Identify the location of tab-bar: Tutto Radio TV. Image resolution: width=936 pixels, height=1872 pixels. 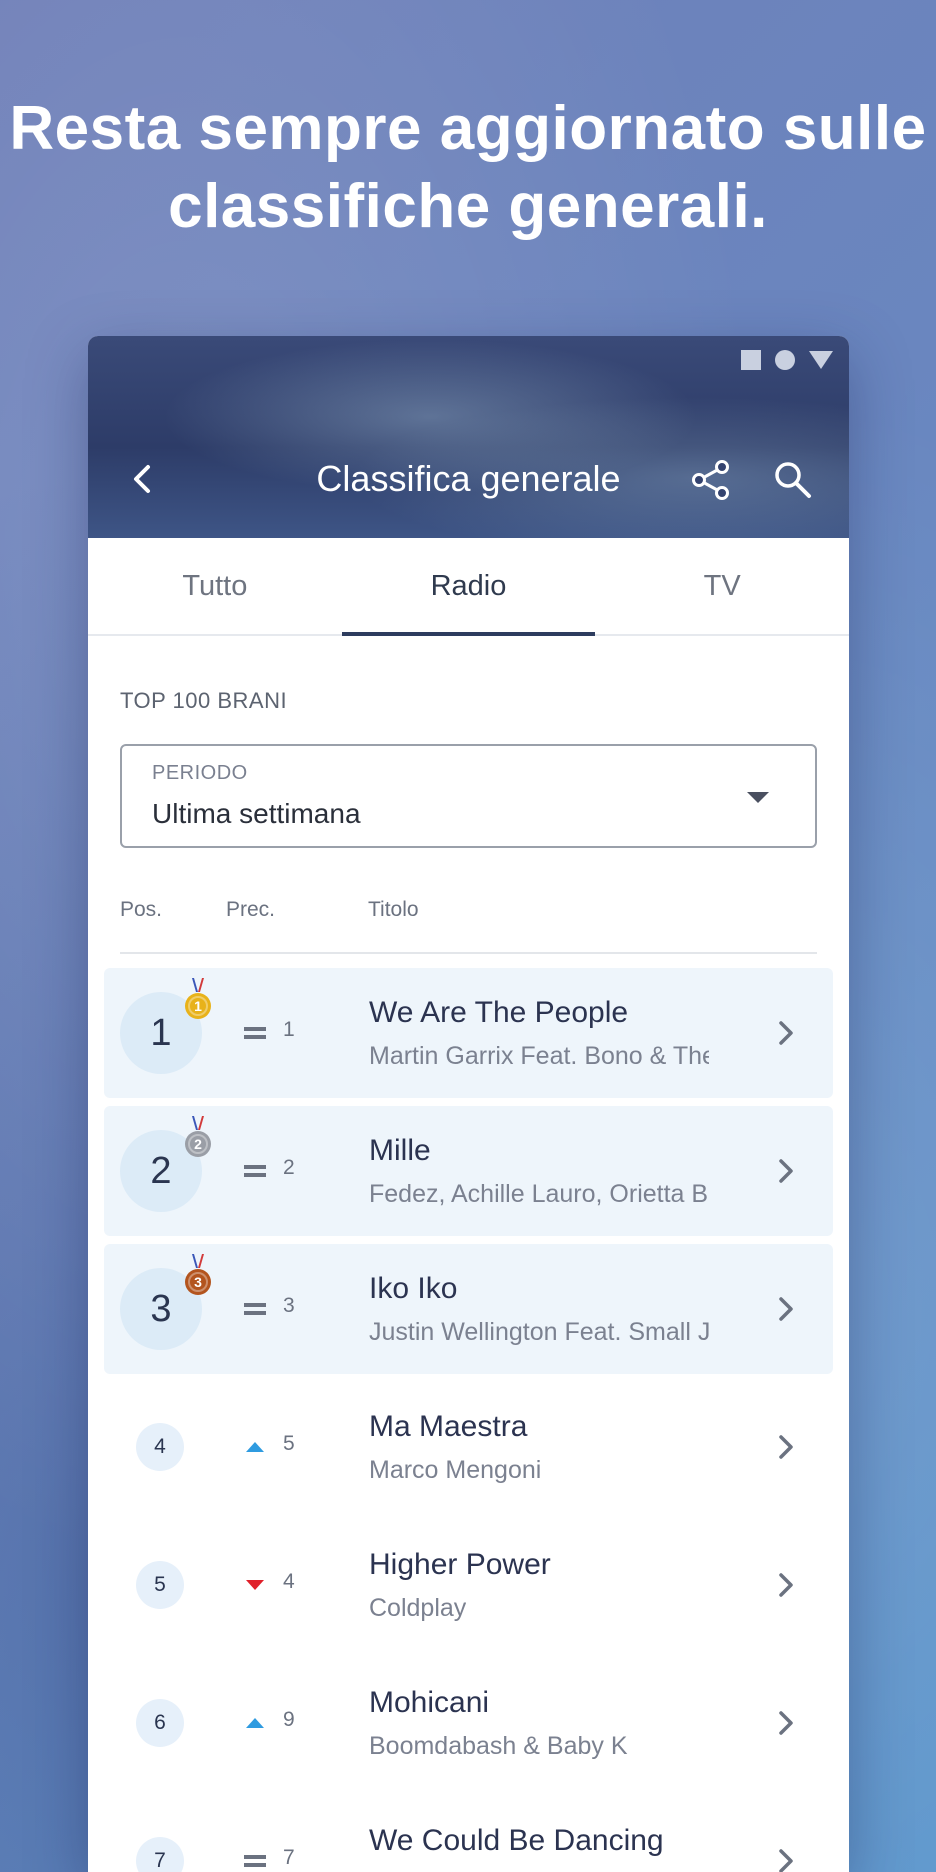
(468, 587).